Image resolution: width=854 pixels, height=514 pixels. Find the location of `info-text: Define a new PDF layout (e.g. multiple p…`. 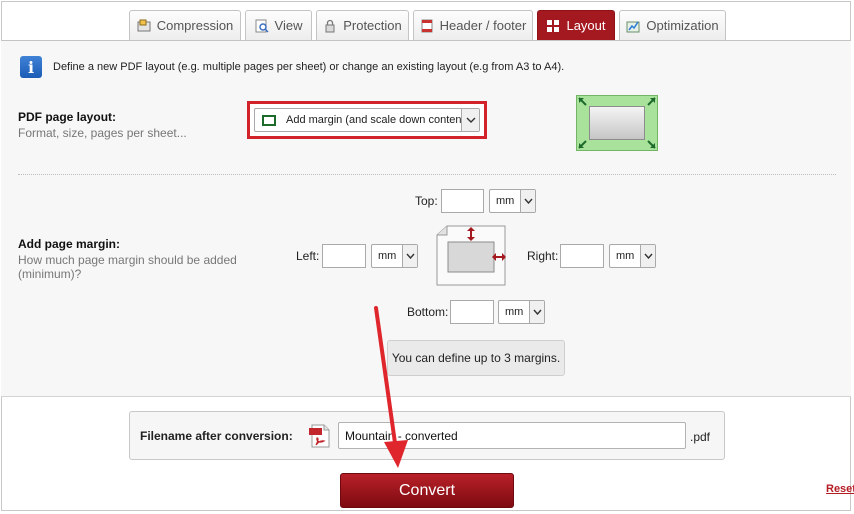

info-text: Define a new PDF layout (e.g. multiple p… is located at coordinates (309, 67).